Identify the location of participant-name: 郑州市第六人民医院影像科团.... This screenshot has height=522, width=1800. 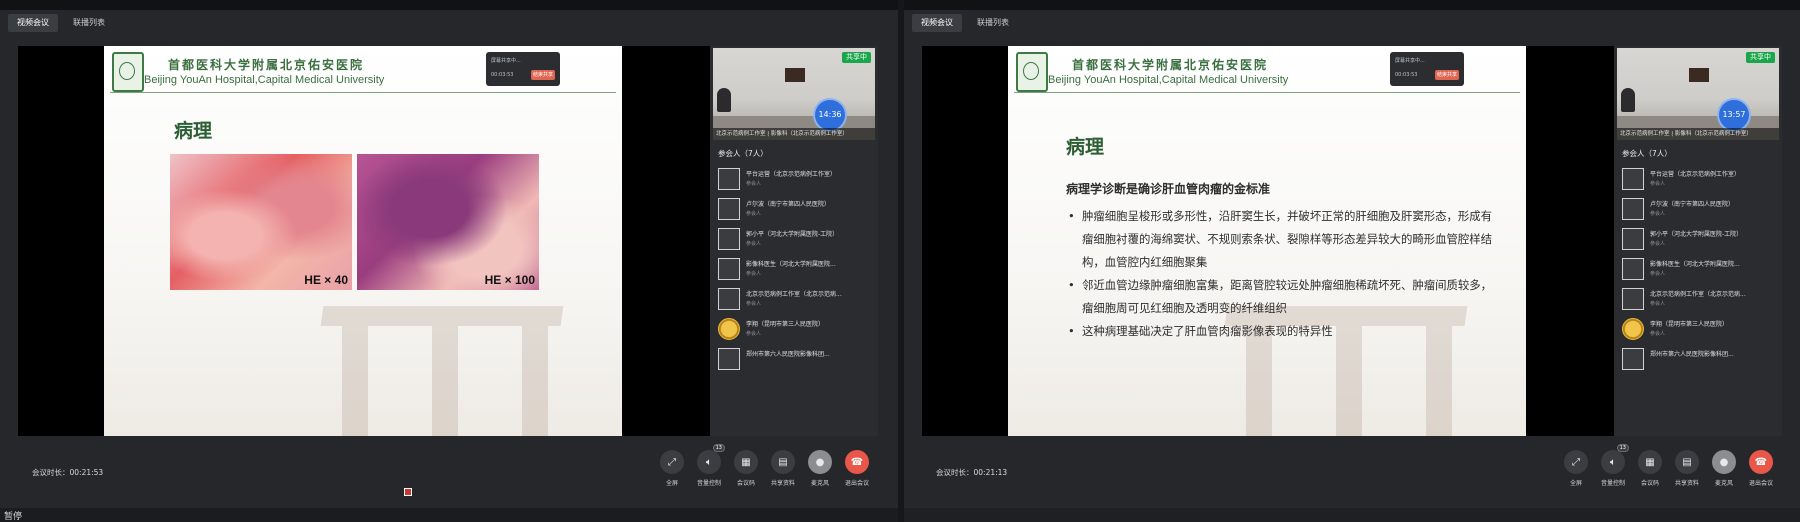
(788, 354).